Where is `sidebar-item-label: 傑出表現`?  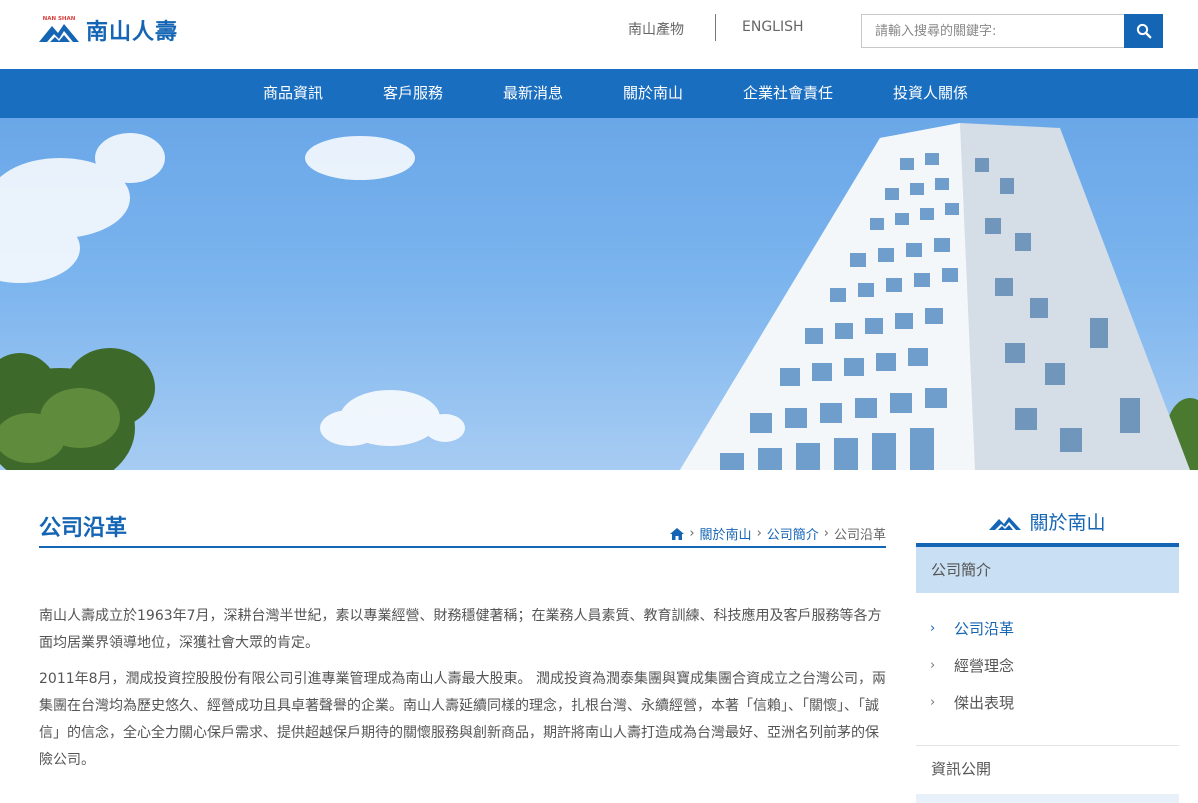
sidebar-item-label: 傑出表現 is located at coordinates (984, 703).